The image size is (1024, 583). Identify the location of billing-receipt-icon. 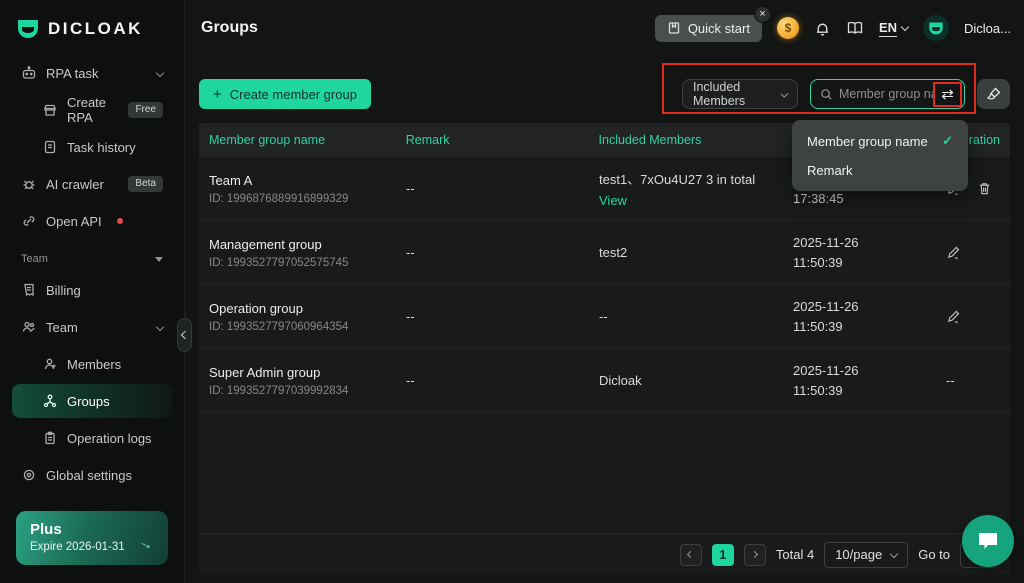
(29, 290).